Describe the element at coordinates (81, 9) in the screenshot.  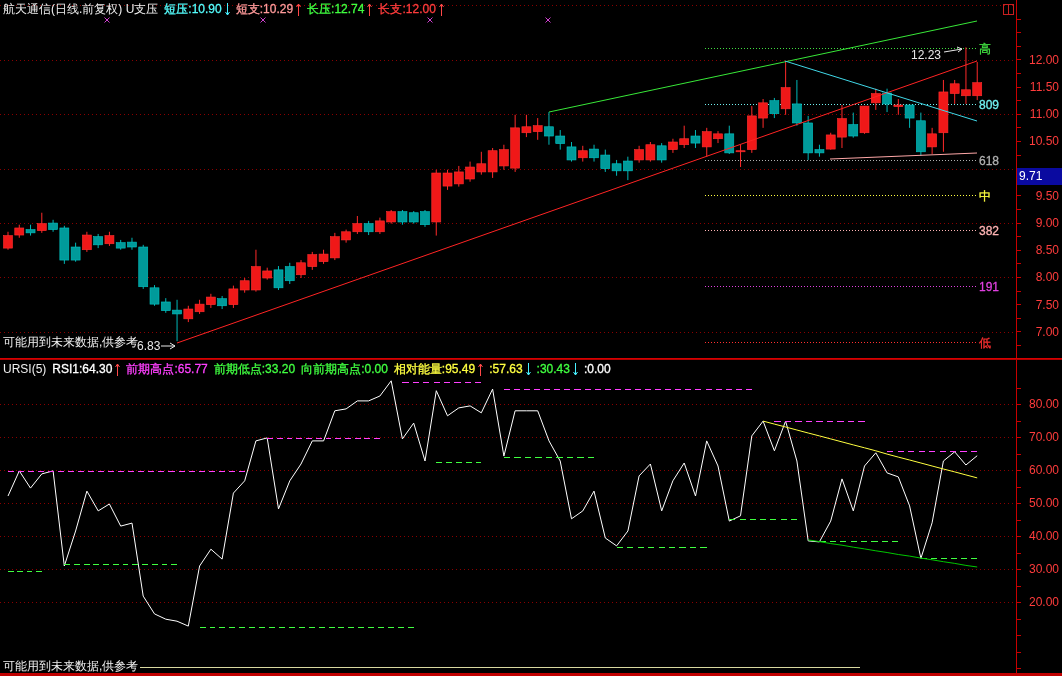
I see `chart-title: 航天通信(日线.前复权) U支压` at that location.